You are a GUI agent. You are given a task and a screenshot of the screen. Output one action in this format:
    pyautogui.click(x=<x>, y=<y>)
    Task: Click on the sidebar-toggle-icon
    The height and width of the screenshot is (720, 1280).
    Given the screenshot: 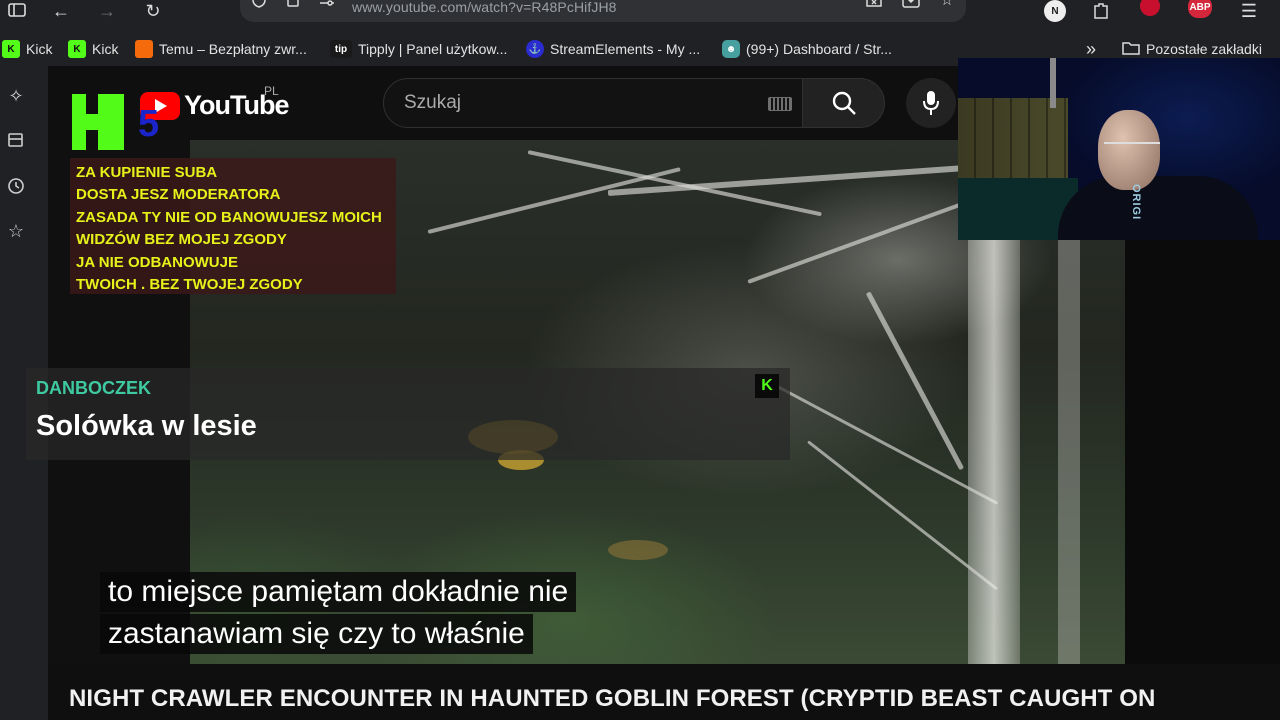 What is the action you would take?
    pyautogui.click(x=17, y=11)
    